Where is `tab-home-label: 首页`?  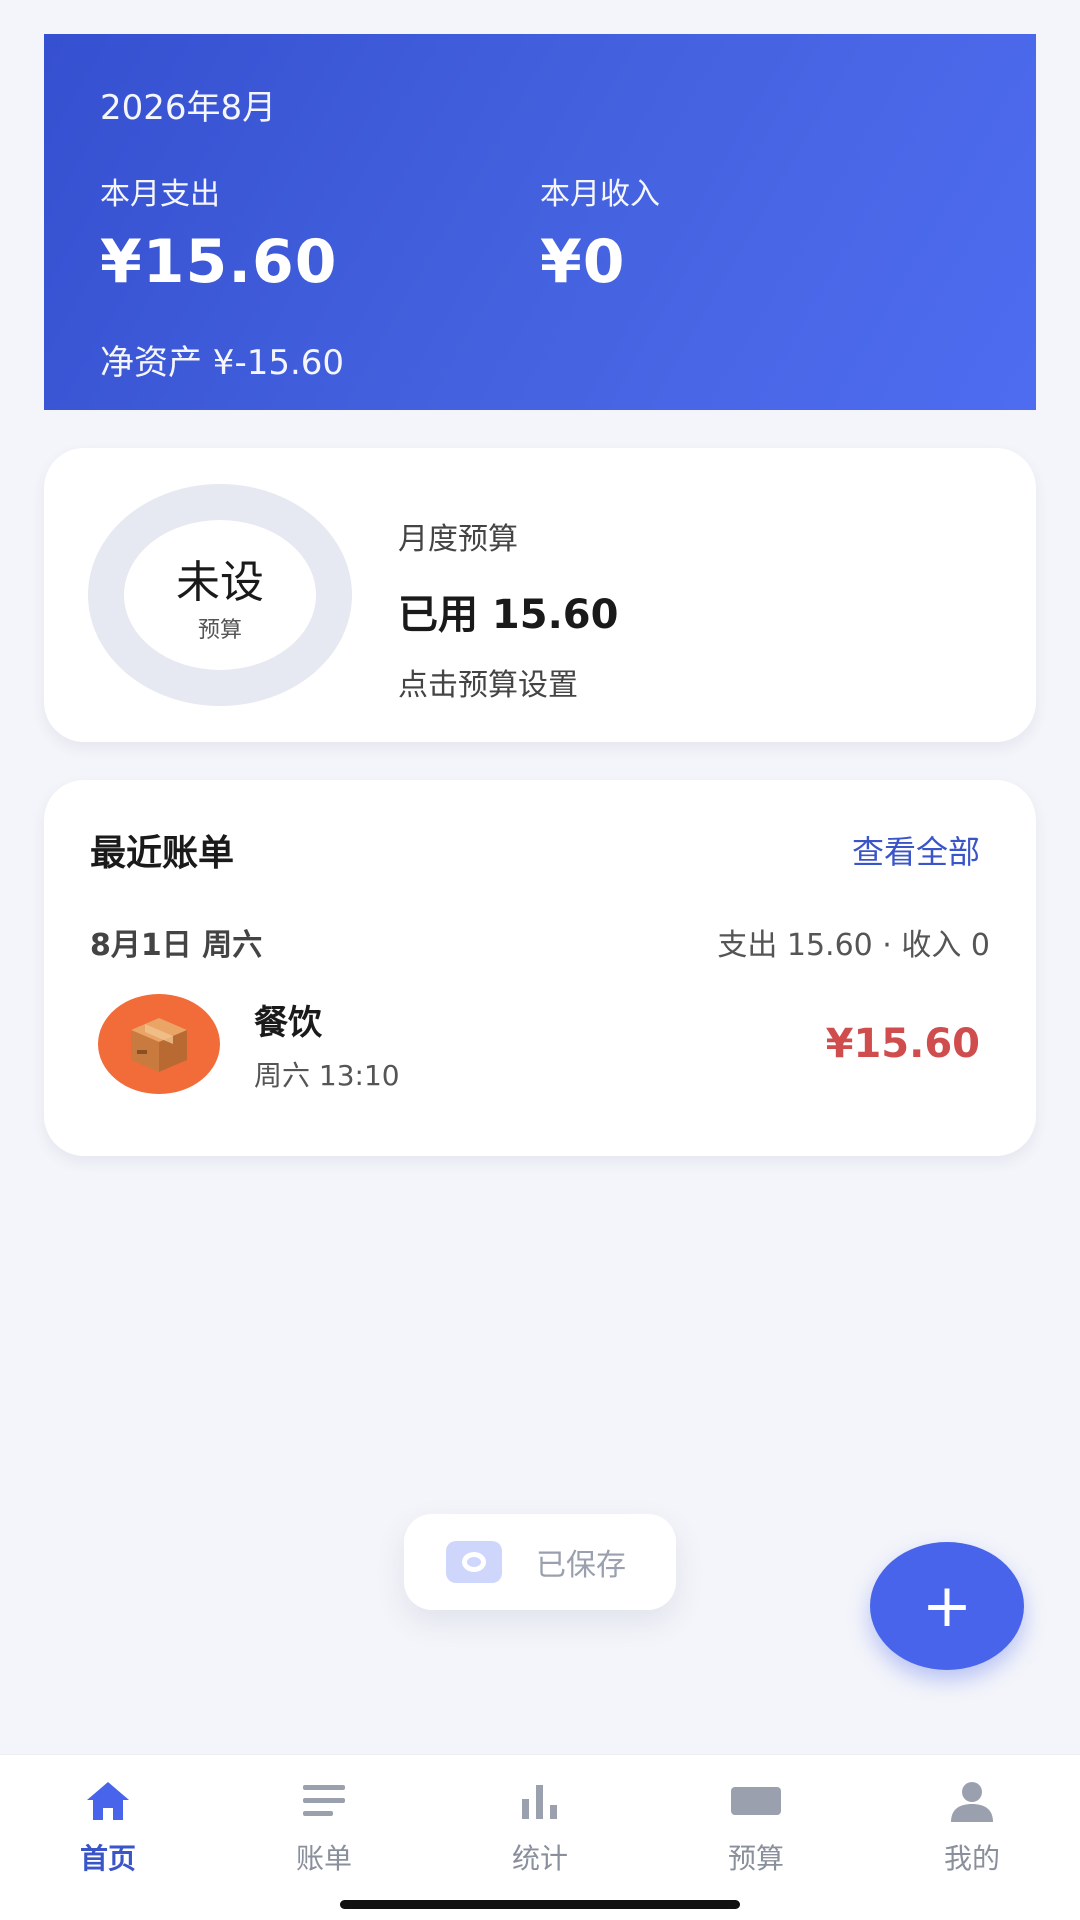
tab-home-label: 首页 is located at coordinates (107, 1858).